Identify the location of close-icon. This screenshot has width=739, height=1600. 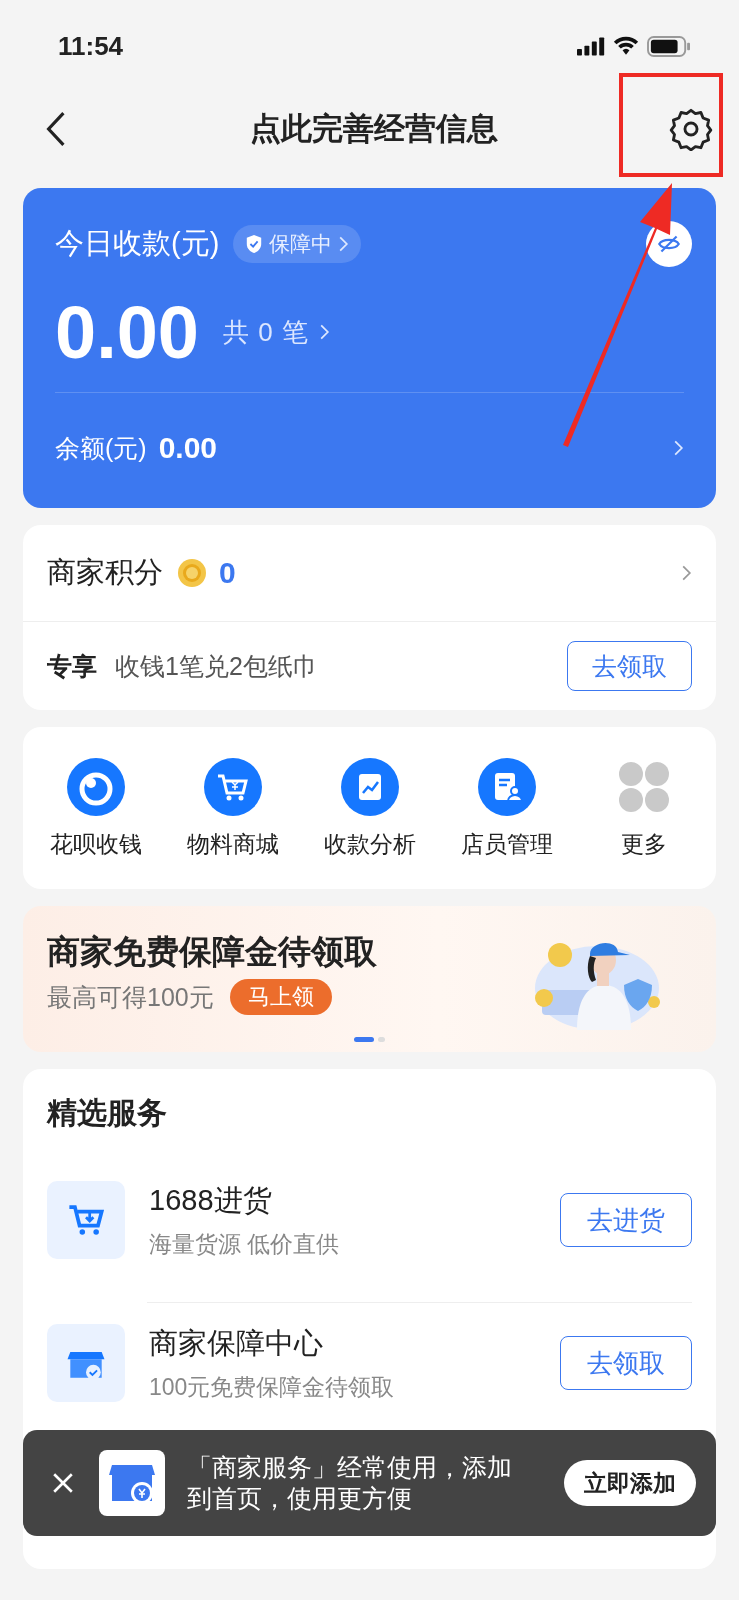
(63, 1483).